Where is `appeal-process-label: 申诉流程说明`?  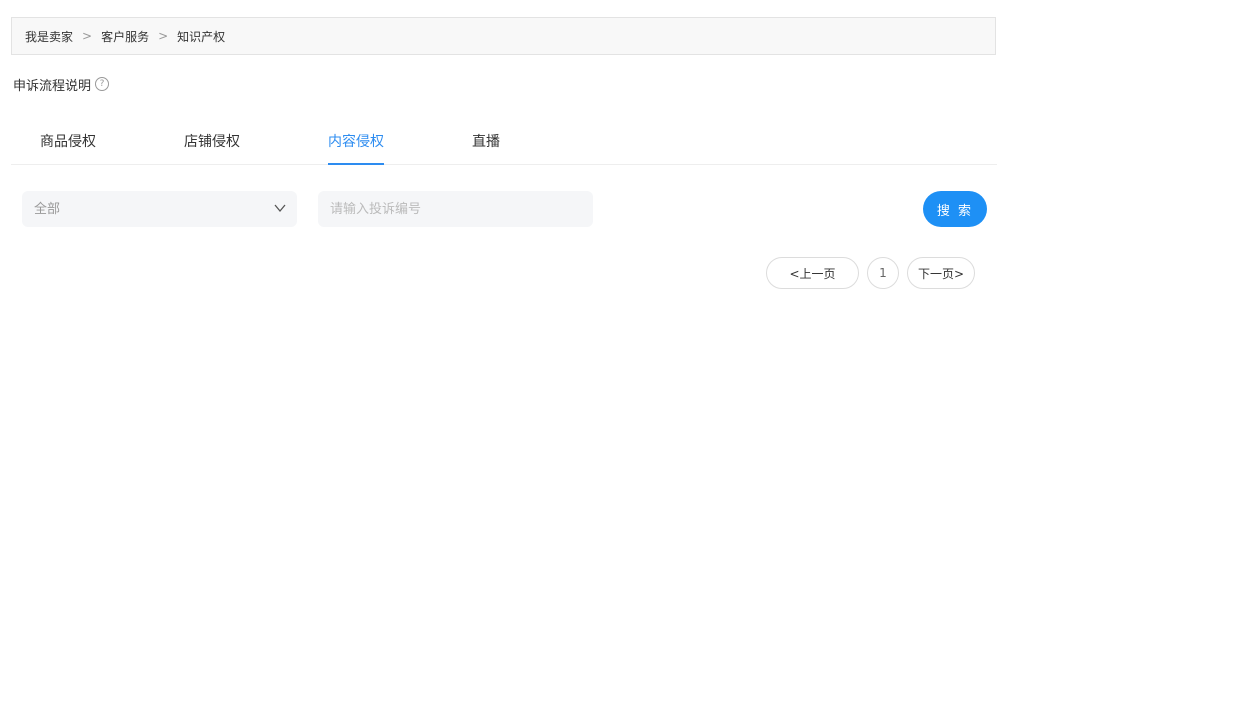
appeal-process-label: 申诉流程说明 is located at coordinates (52, 86).